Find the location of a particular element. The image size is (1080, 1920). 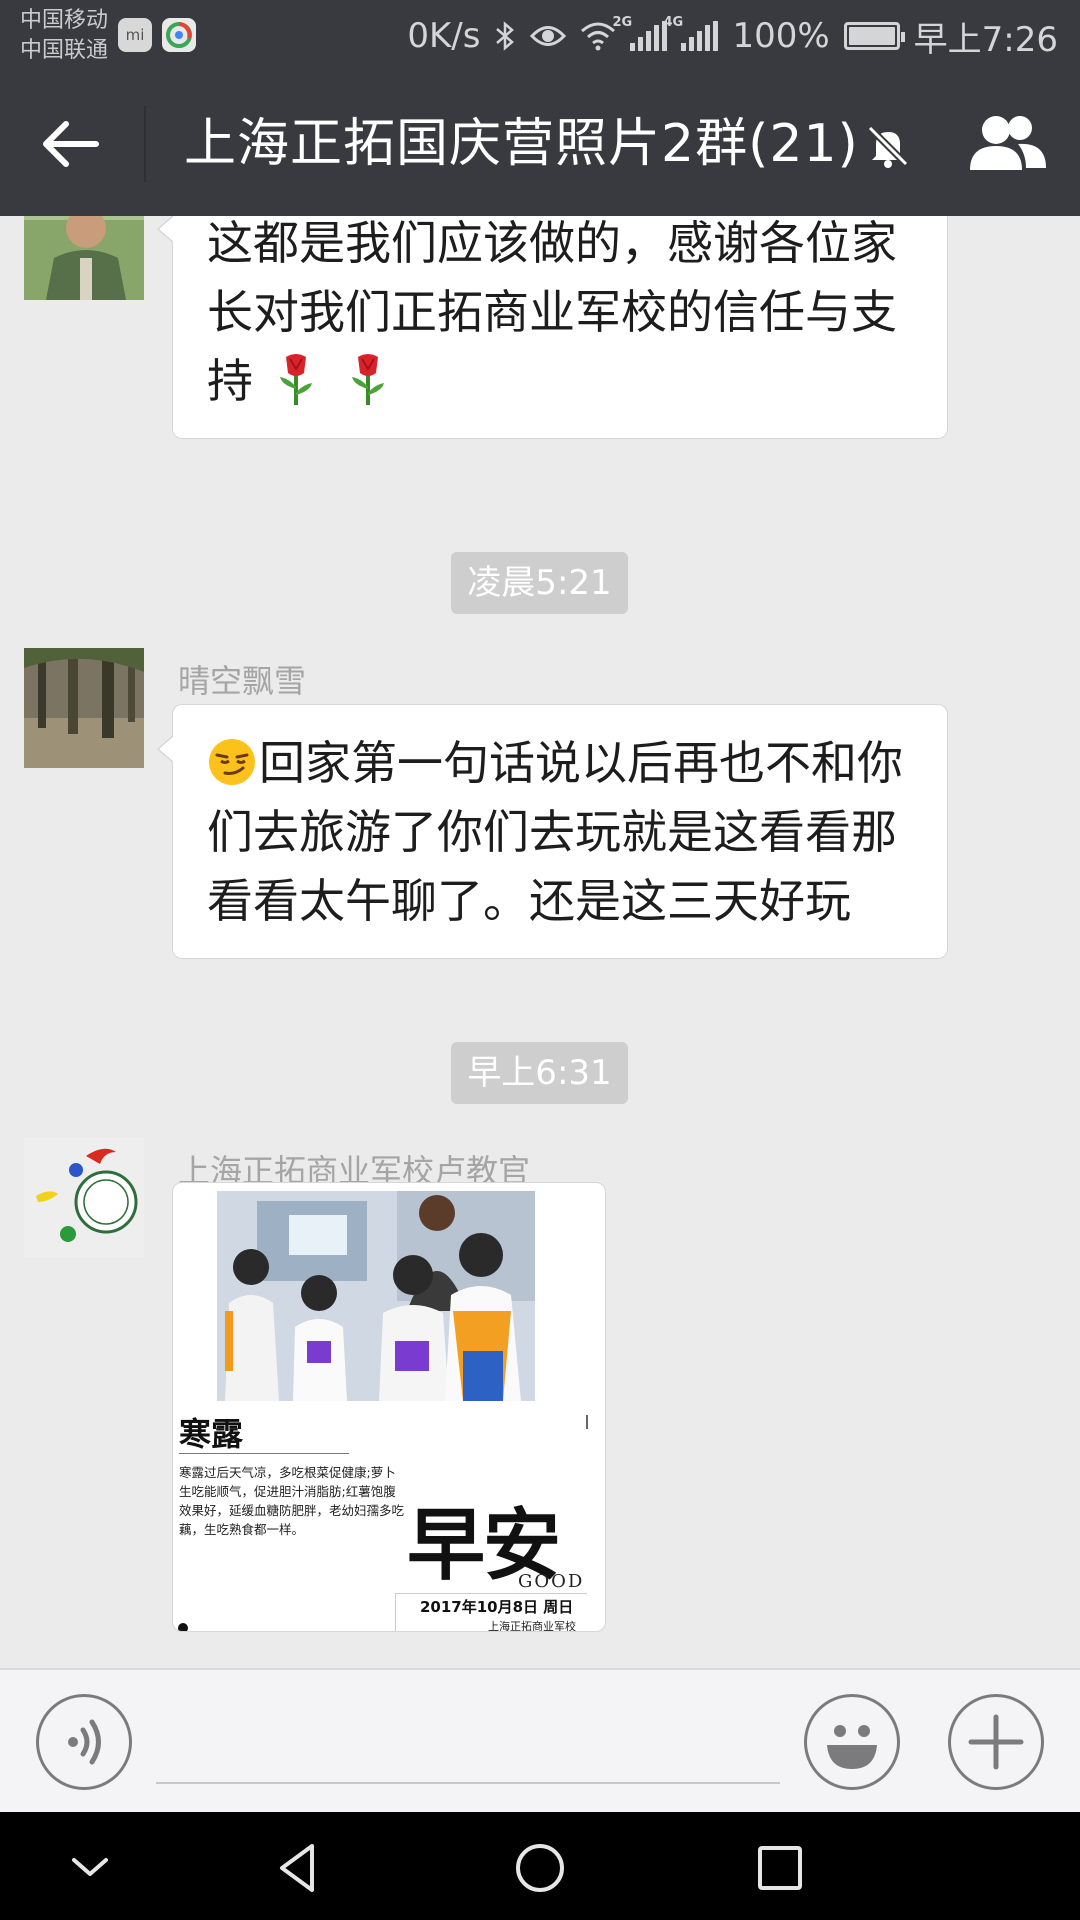

eye-icon is located at coordinates (548, 36).